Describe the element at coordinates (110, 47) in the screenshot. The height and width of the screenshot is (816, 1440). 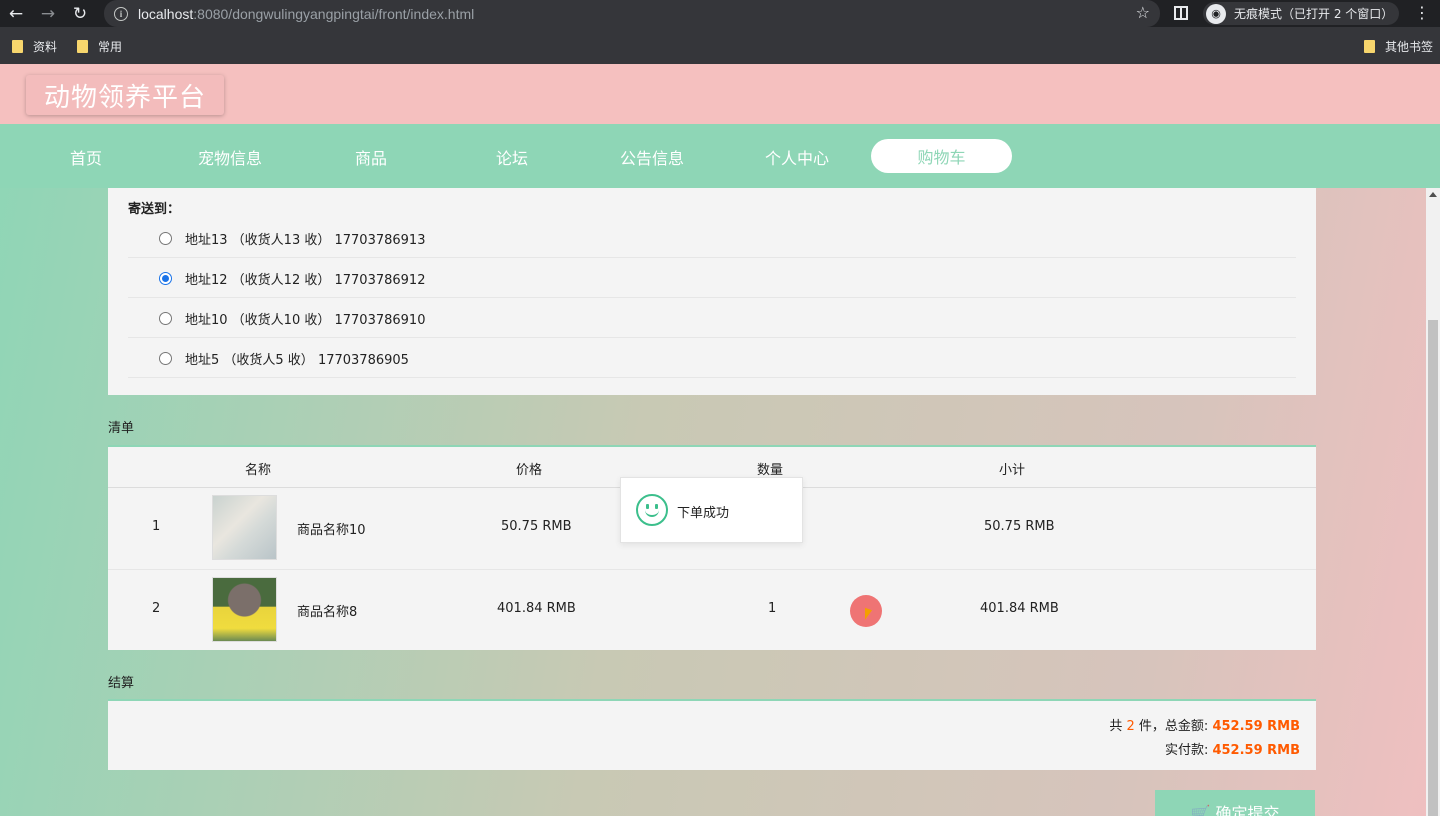
I see `bookmark-label: 常用` at that location.